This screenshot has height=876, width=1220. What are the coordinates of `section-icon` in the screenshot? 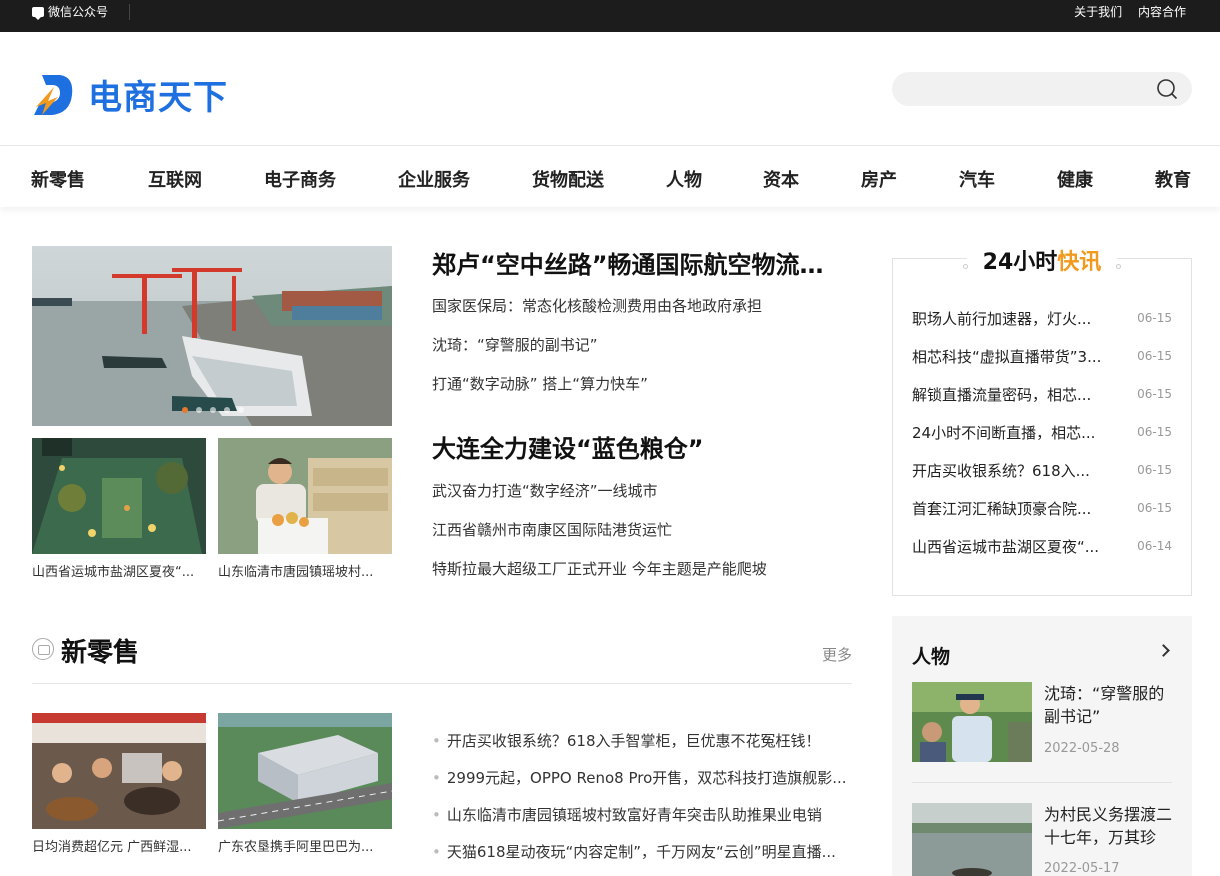 It's located at (43, 649).